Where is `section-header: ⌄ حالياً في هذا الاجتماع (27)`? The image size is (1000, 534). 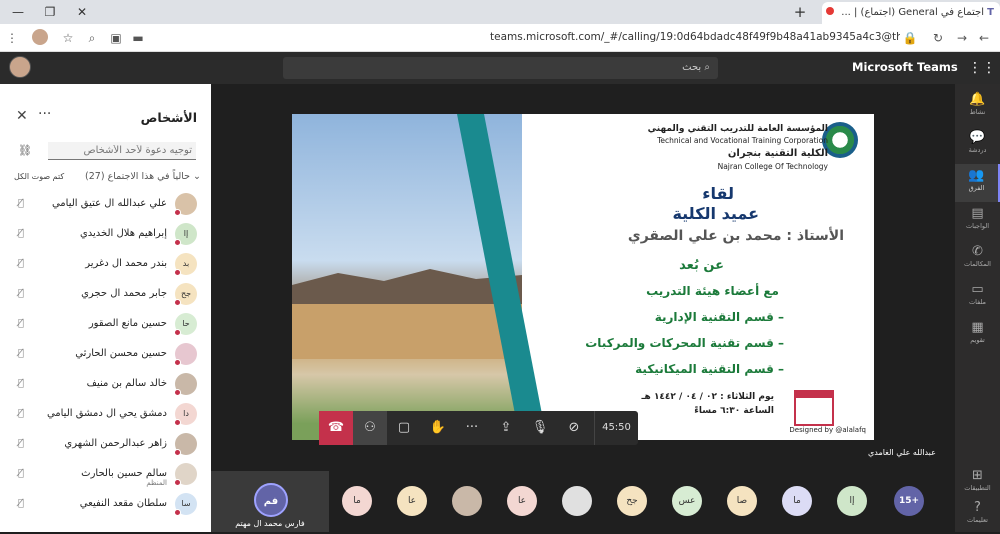 section-header: ⌄ حالياً في هذا الاجتماع (27) is located at coordinates (143, 176).